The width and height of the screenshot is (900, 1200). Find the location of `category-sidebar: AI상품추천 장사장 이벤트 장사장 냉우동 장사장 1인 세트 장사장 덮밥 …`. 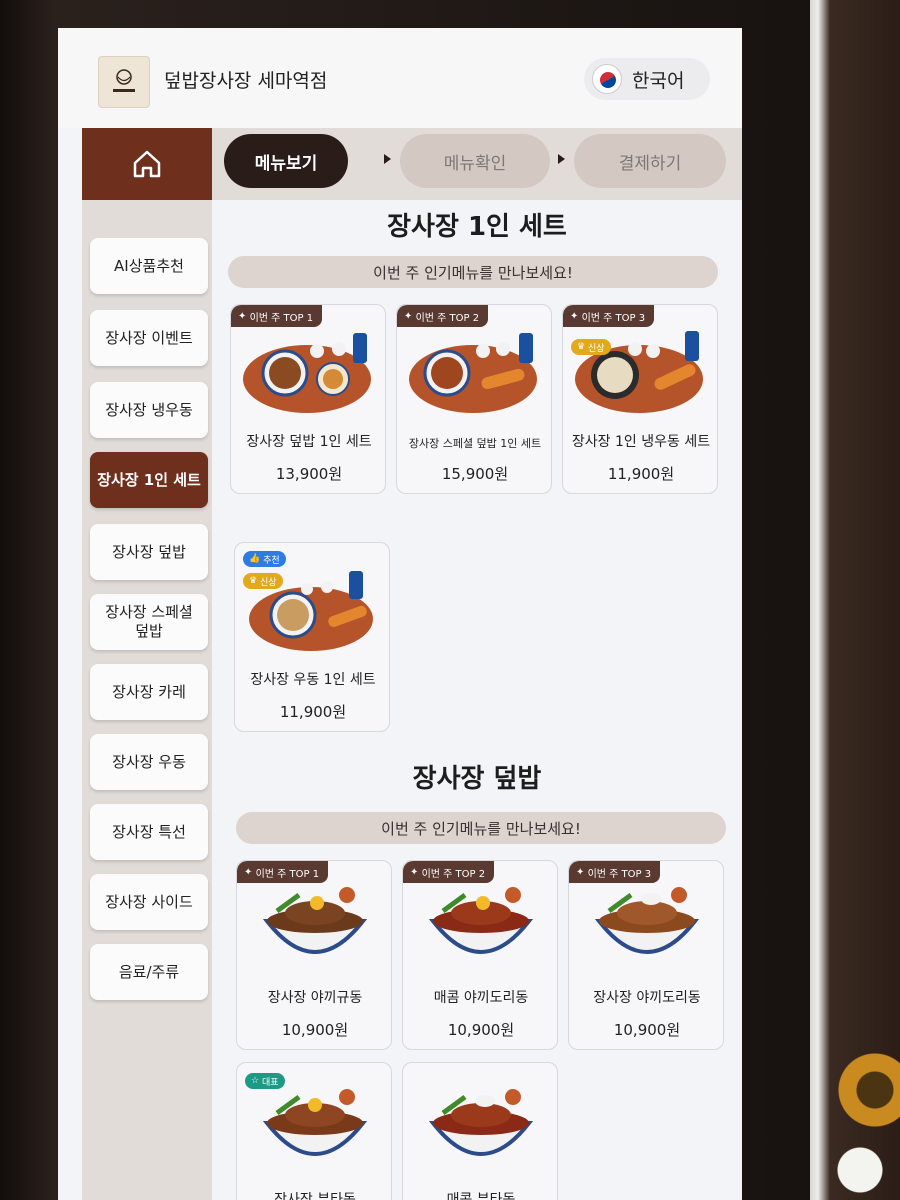

category-sidebar: AI상품추천 장사장 이벤트 장사장 냉우동 장사장 1인 세트 장사장 덮밥 … is located at coordinates (147, 664).